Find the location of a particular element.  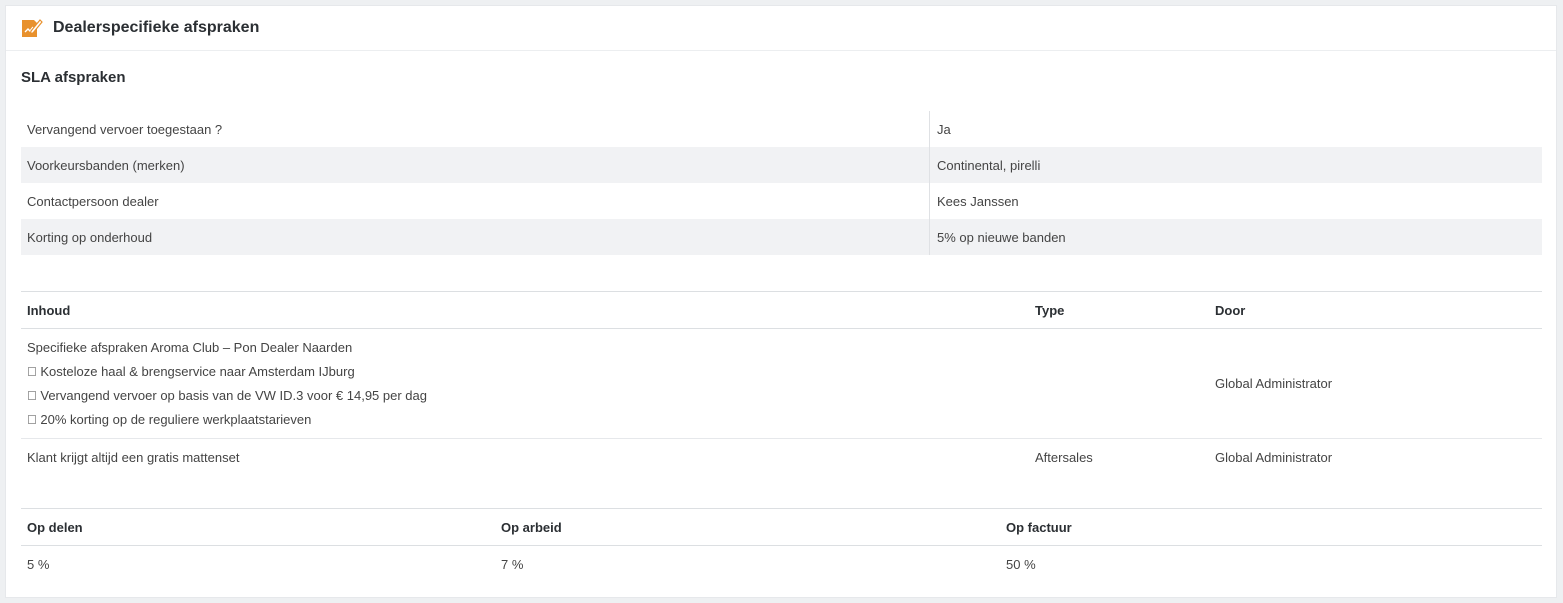

discount-labor: 7 % is located at coordinates (512, 565).